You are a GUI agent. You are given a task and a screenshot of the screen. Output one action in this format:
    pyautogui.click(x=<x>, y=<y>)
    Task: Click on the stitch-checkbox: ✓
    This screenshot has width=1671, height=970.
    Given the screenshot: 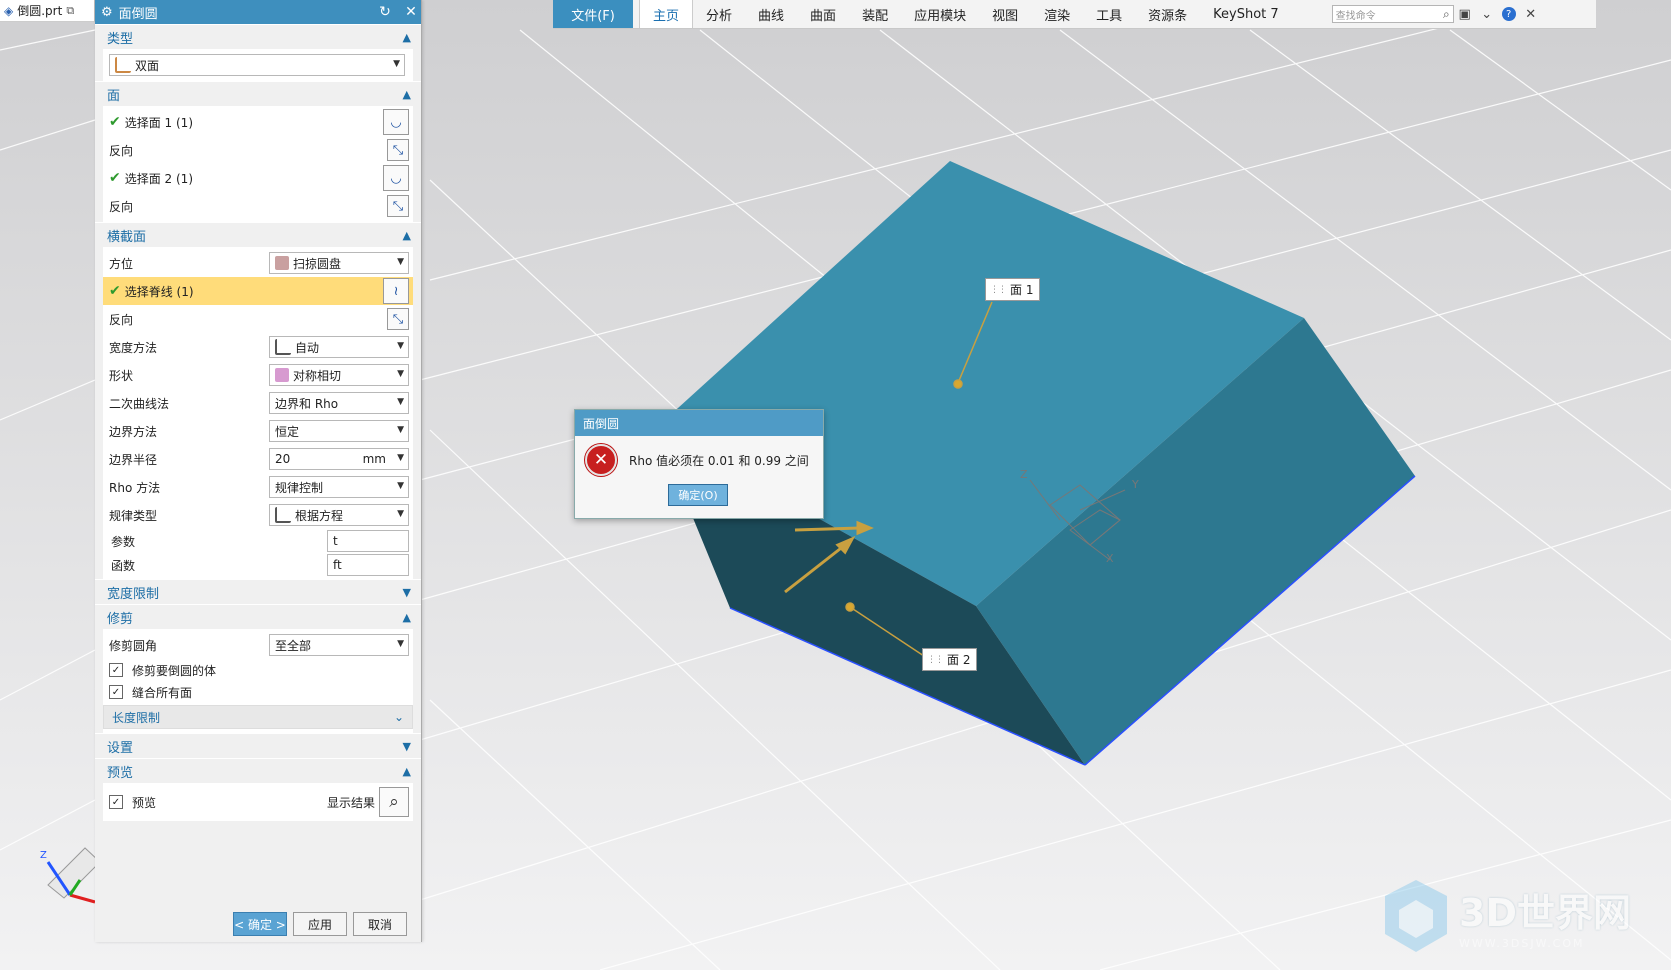 What is the action you would take?
    pyautogui.click(x=116, y=692)
    